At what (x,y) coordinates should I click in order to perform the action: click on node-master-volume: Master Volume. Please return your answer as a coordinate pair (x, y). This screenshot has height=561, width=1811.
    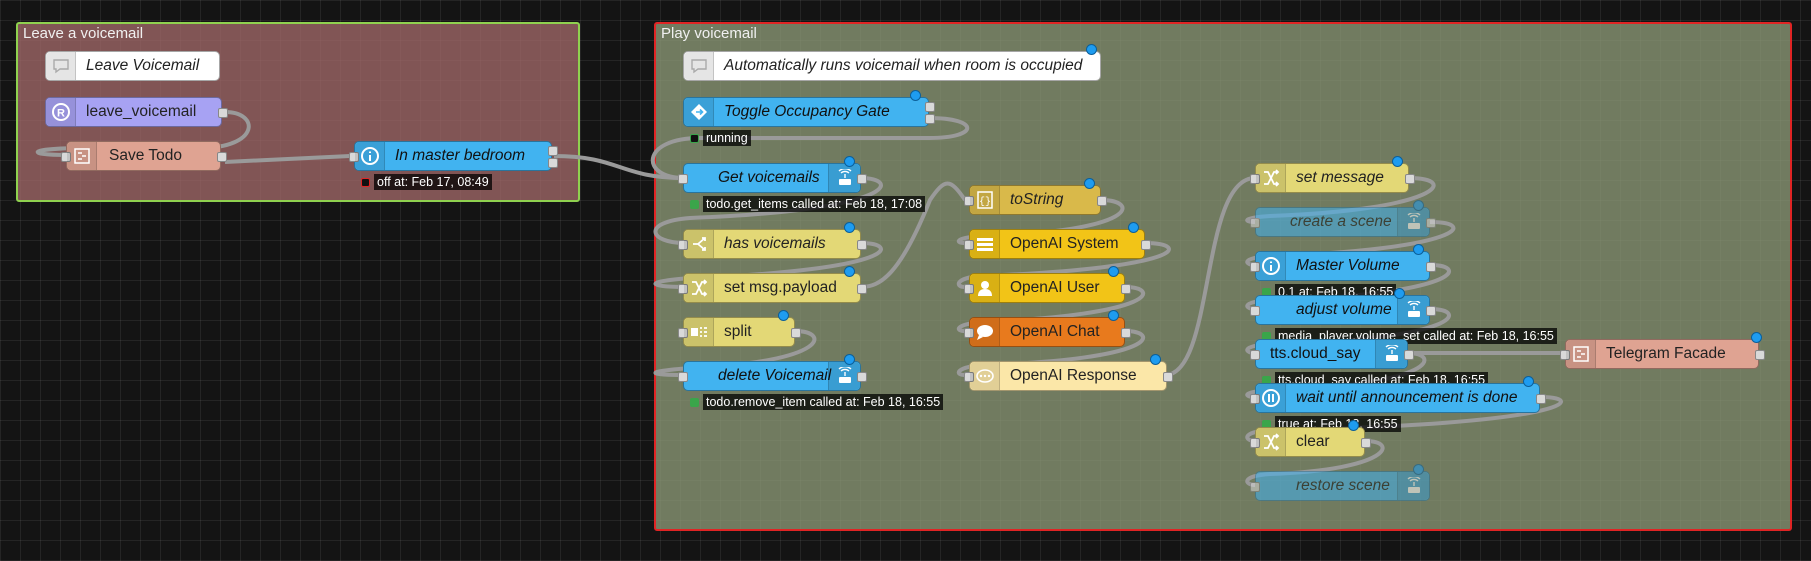
    Looking at the image, I should click on (1343, 262).